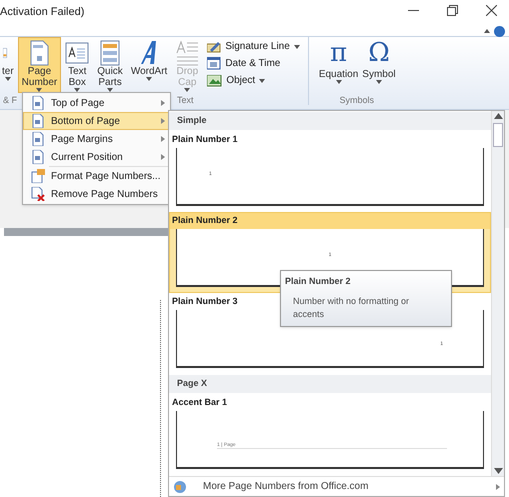 The image size is (509, 497). Describe the element at coordinates (38, 194) in the screenshot. I see `remove-icon` at that location.